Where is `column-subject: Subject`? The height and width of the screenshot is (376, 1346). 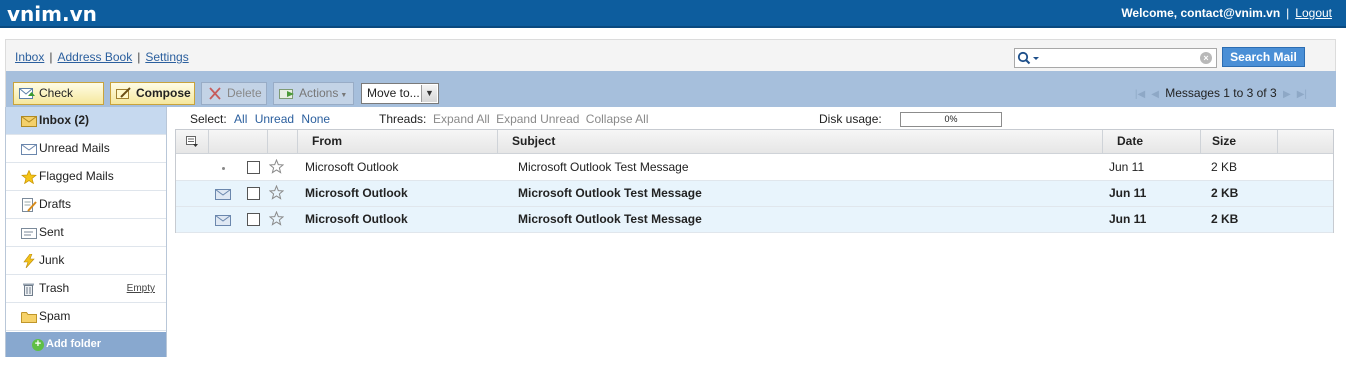
column-subject: Subject is located at coordinates (800, 141).